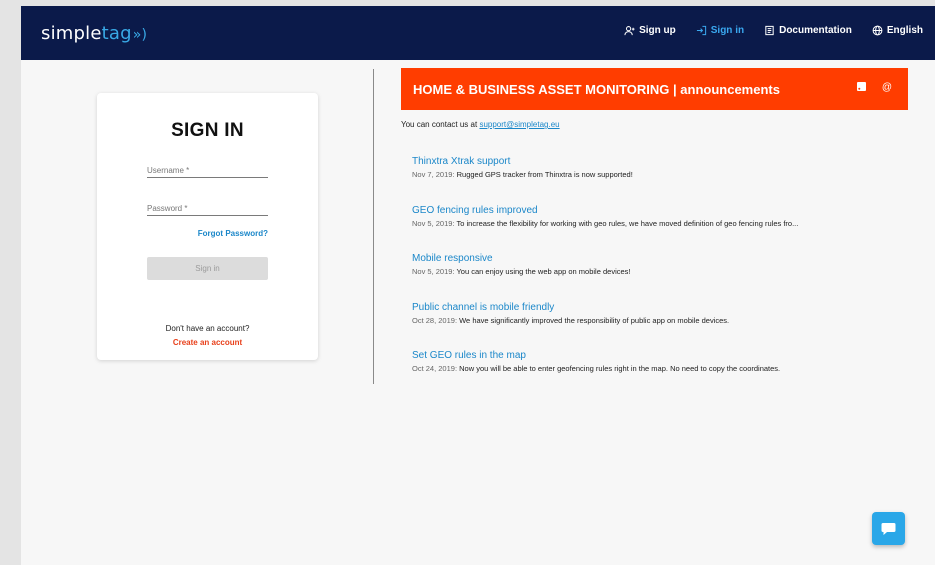 The height and width of the screenshot is (565, 935). I want to click on news-title: Mobile responsive, so click(662, 258).